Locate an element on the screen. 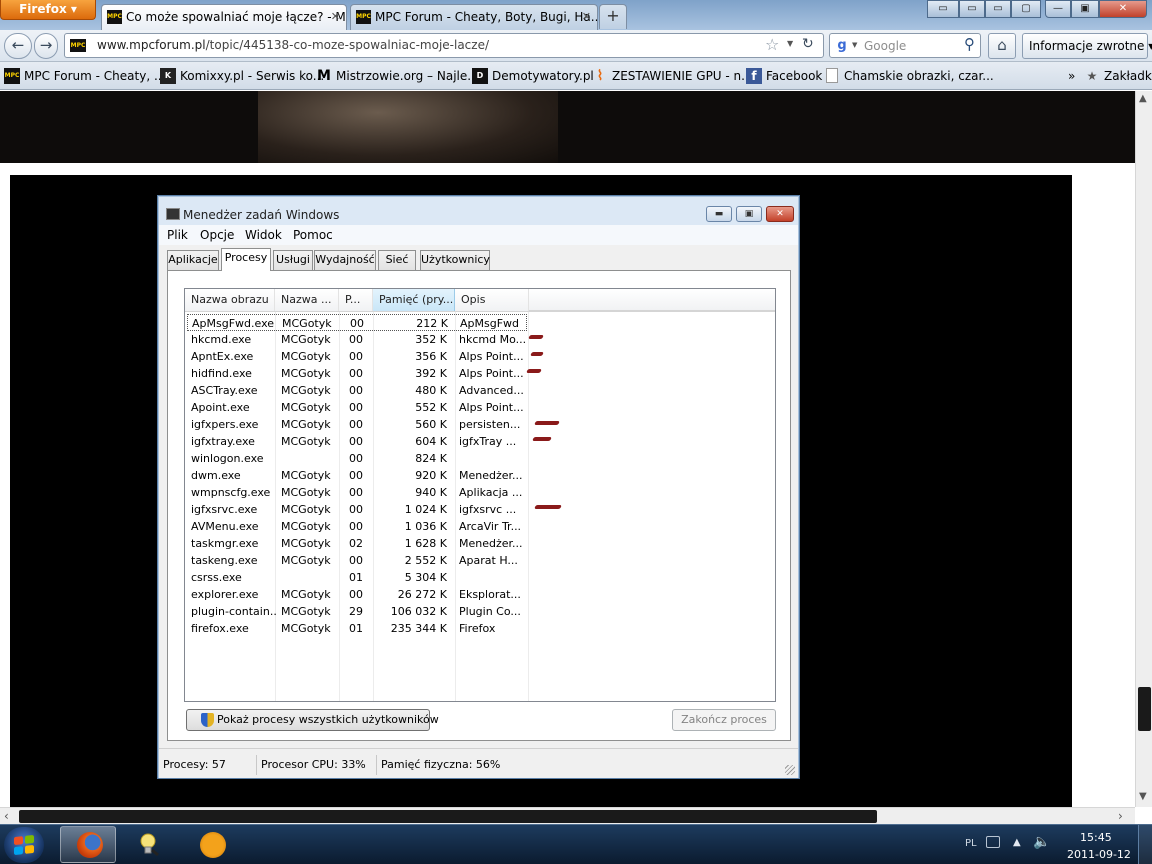 This screenshot has width=1152, height=864. mini-snap-button: ▭ is located at coordinates (998, 9).